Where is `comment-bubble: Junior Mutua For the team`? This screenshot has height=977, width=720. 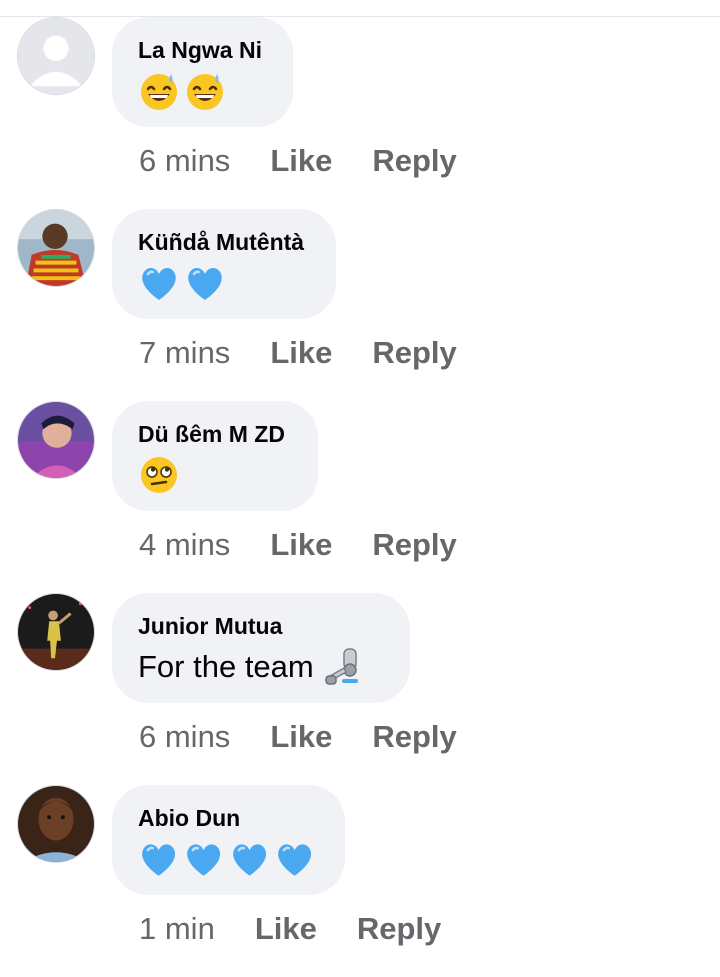
comment-bubble: Junior Mutua For the team is located at coordinates (261, 648).